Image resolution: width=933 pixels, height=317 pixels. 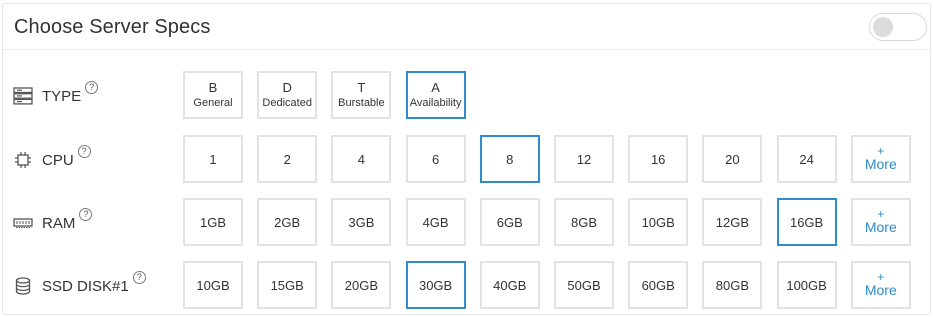 I want to click on page-title: Choose Server Specs, so click(x=112, y=27).